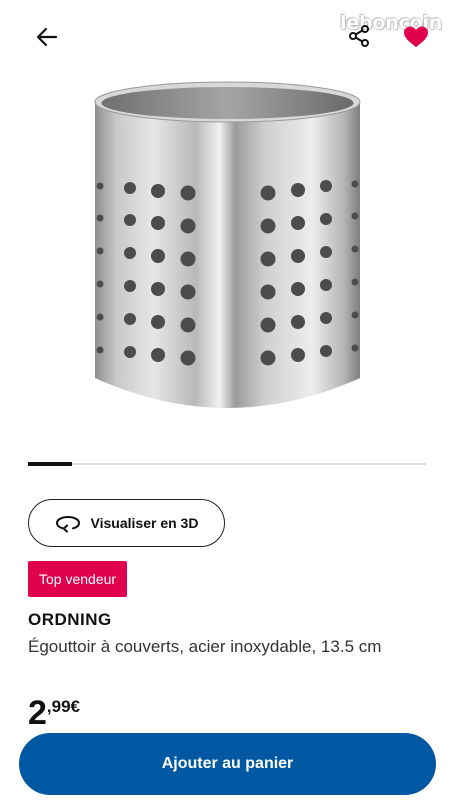 This screenshot has height=800, width=454. I want to click on add-to-cart-label: Ajouter au panier, so click(227, 763).